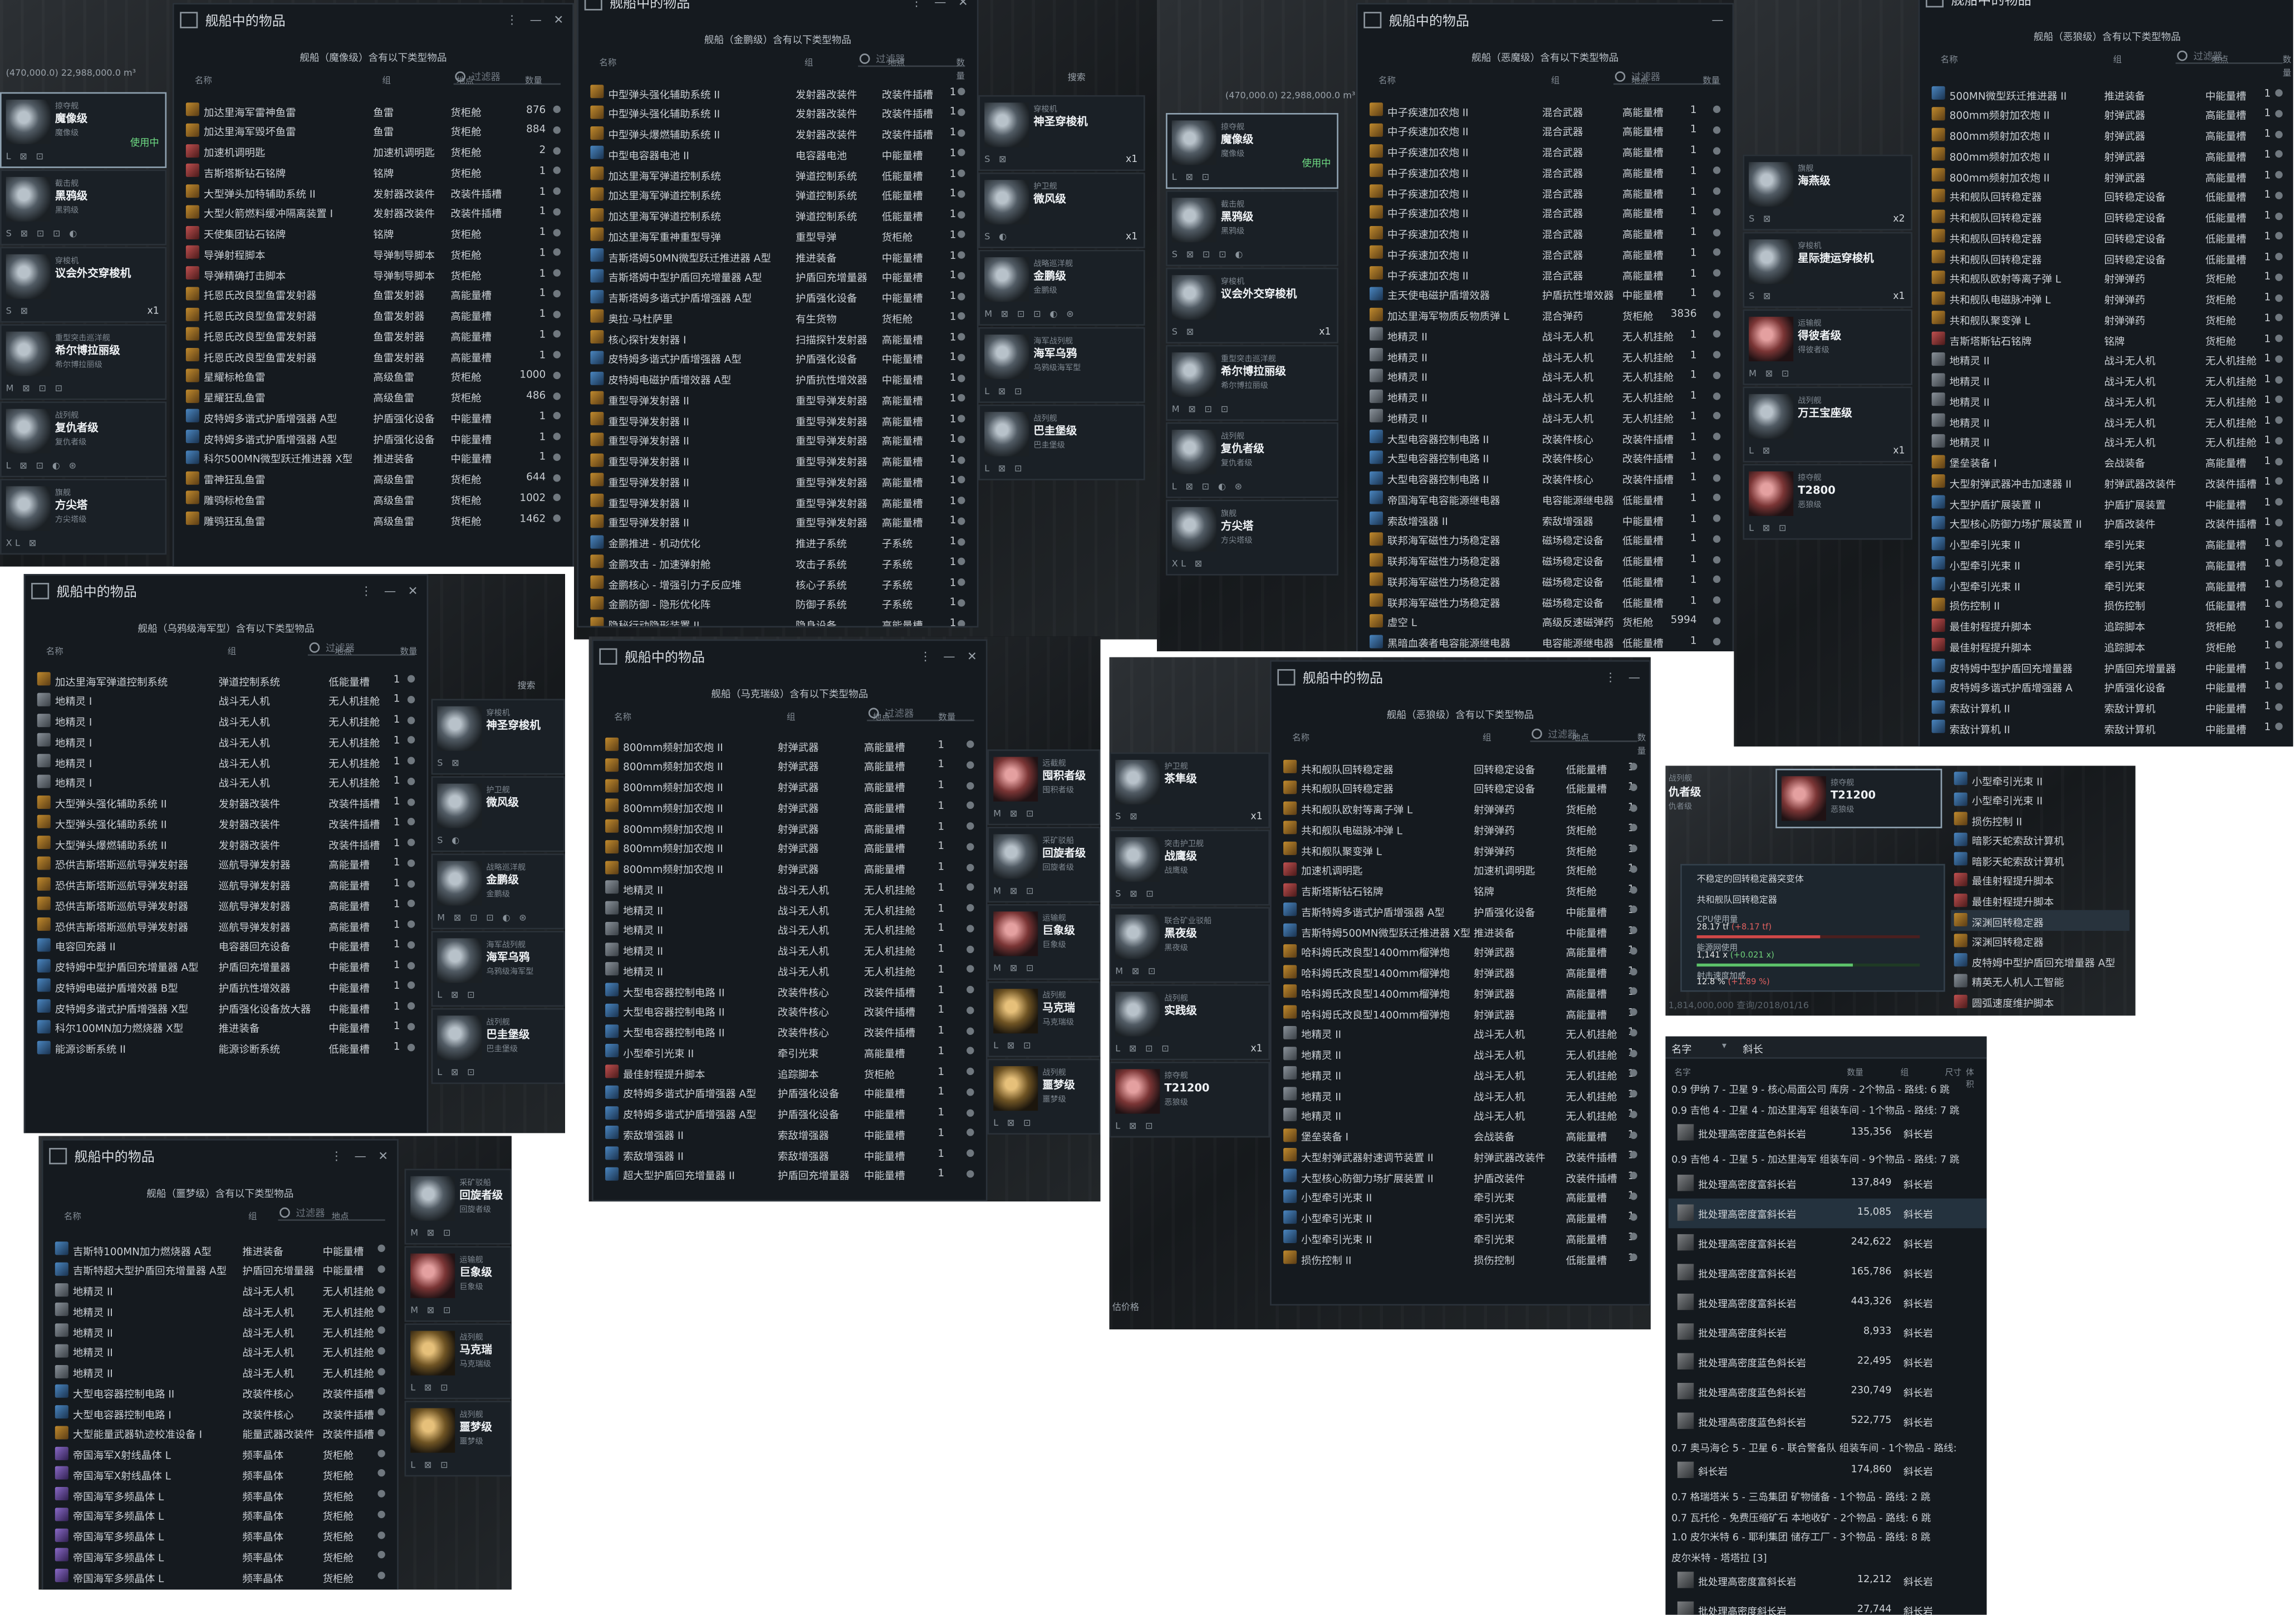 The width and height of the screenshot is (2296, 1615). Describe the element at coordinates (2107, 216) in the screenshot. I see `item-row: 共和舰队回转稳定器回转稳定设备低能量槽1` at that location.